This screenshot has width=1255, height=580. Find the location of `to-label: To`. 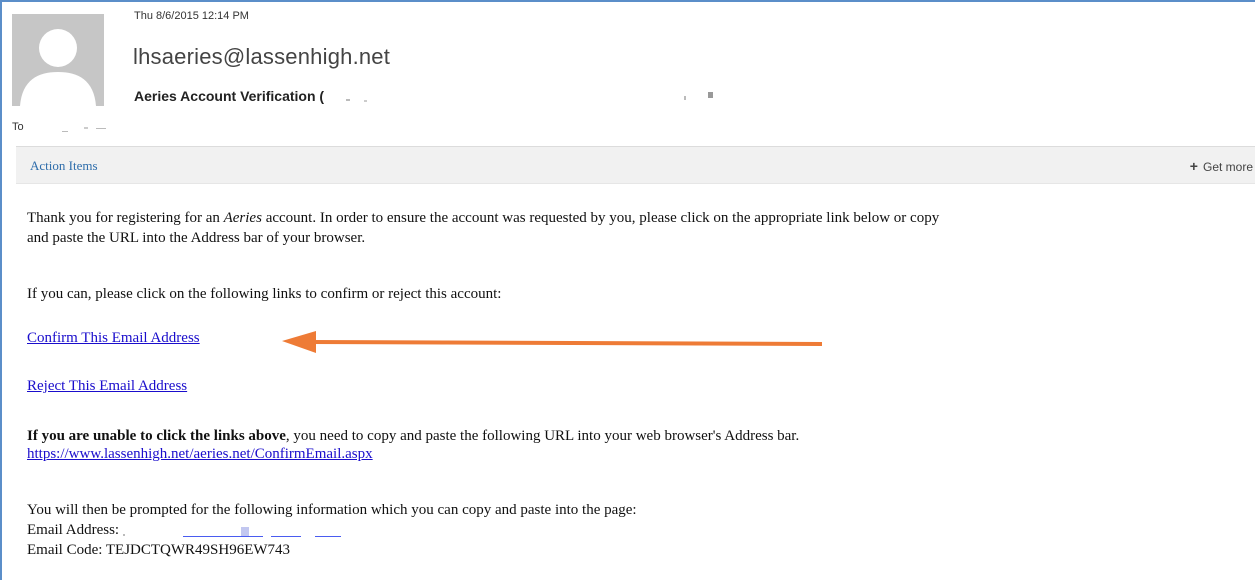

to-label: To is located at coordinates (18, 127).